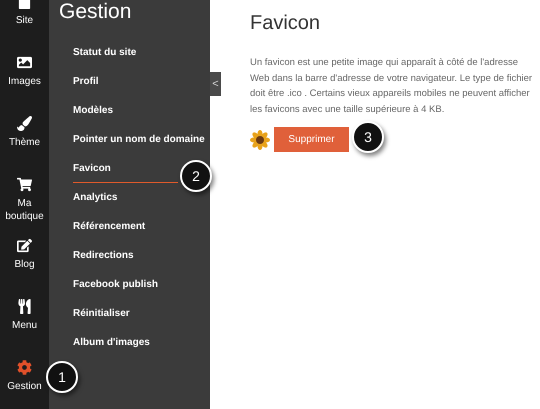 Image resolution: width=540 pixels, height=409 pixels. What do you see at coordinates (125, 168) in the screenshot?
I see `menu-item: Favicon` at bounding box center [125, 168].